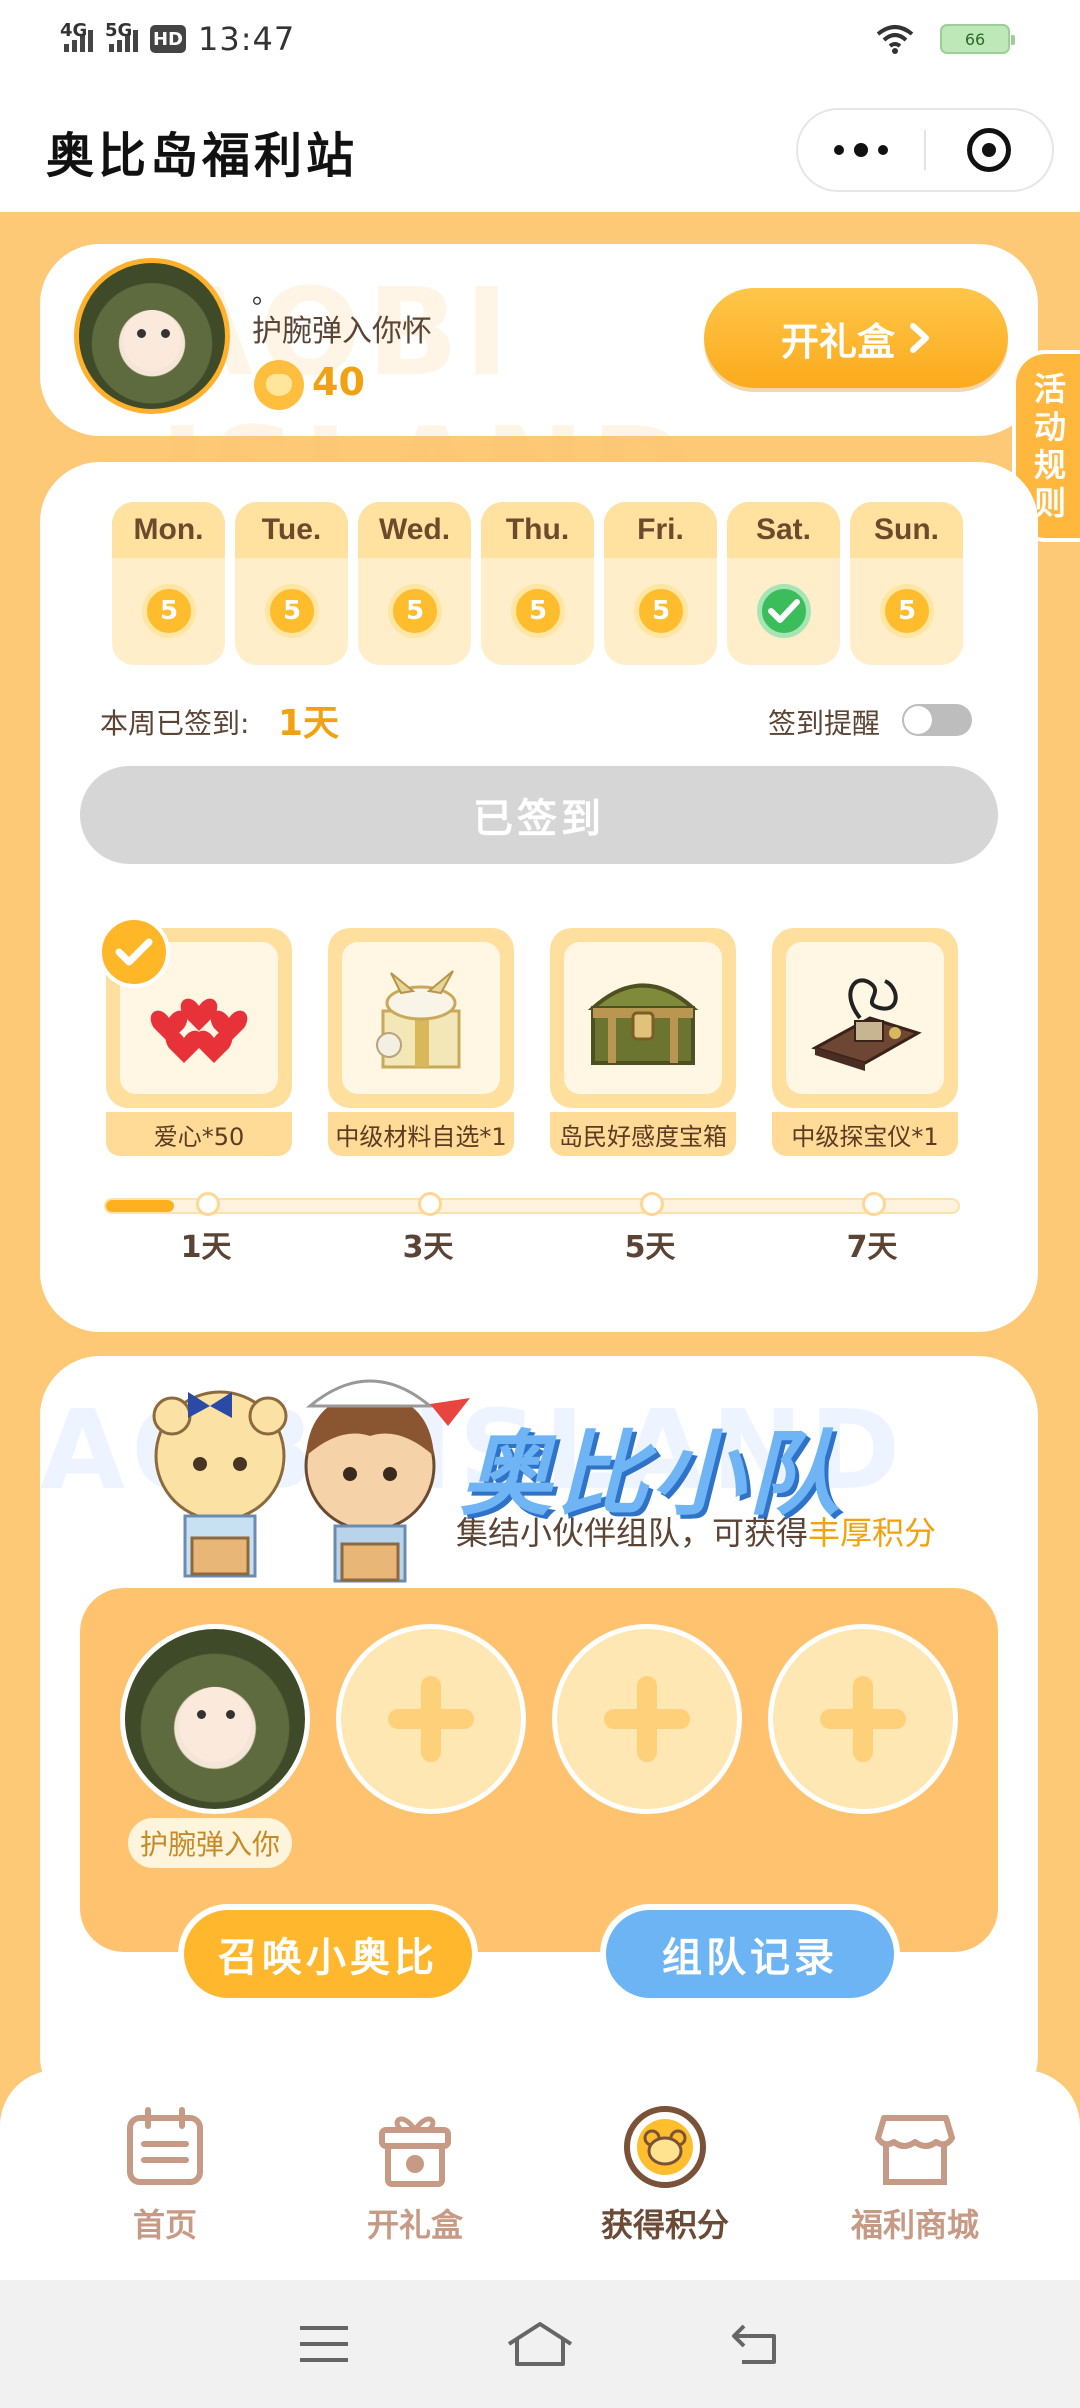 The width and height of the screenshot is (1080, 2408). What do you see at coordinates (421, 1134) in the screenshot?
I see `reward-label: 中级材料自选*1` at bounding box center [421, 1134].